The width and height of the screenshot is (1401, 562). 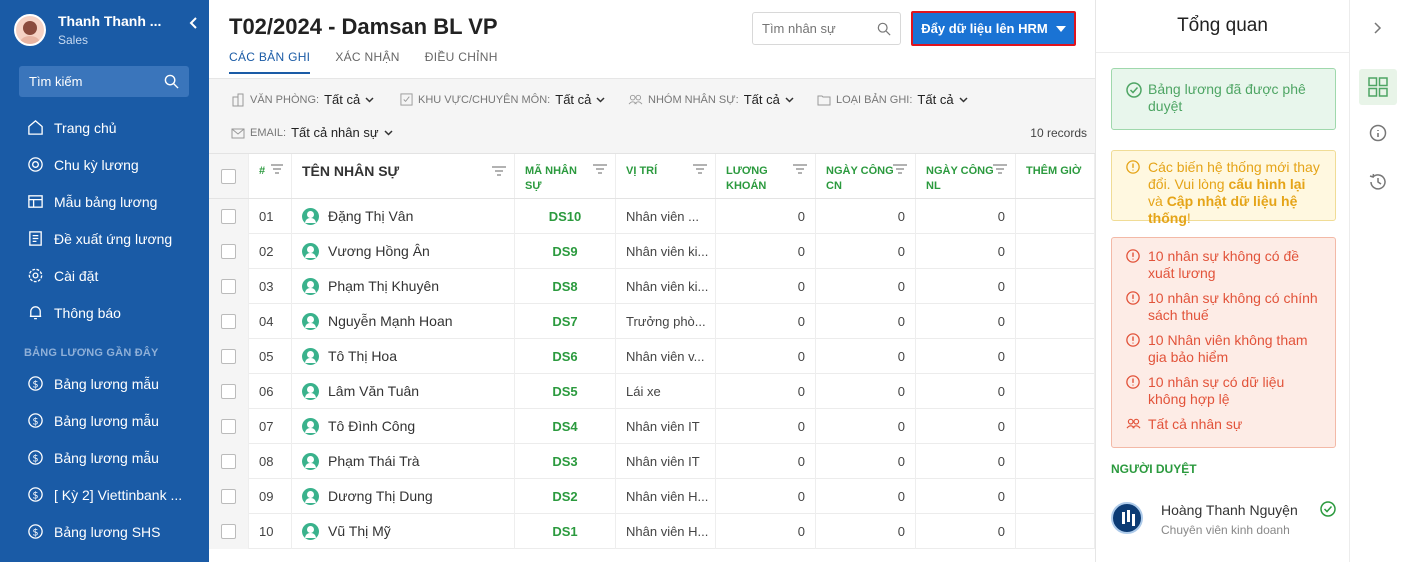 What do you see at coordinates (652, 216) in the screenshot?
I see `table-row: 01 Đặng Thị Vân DS10 Nhân viên ... 0 0 0` at bounding box center [652, 216].